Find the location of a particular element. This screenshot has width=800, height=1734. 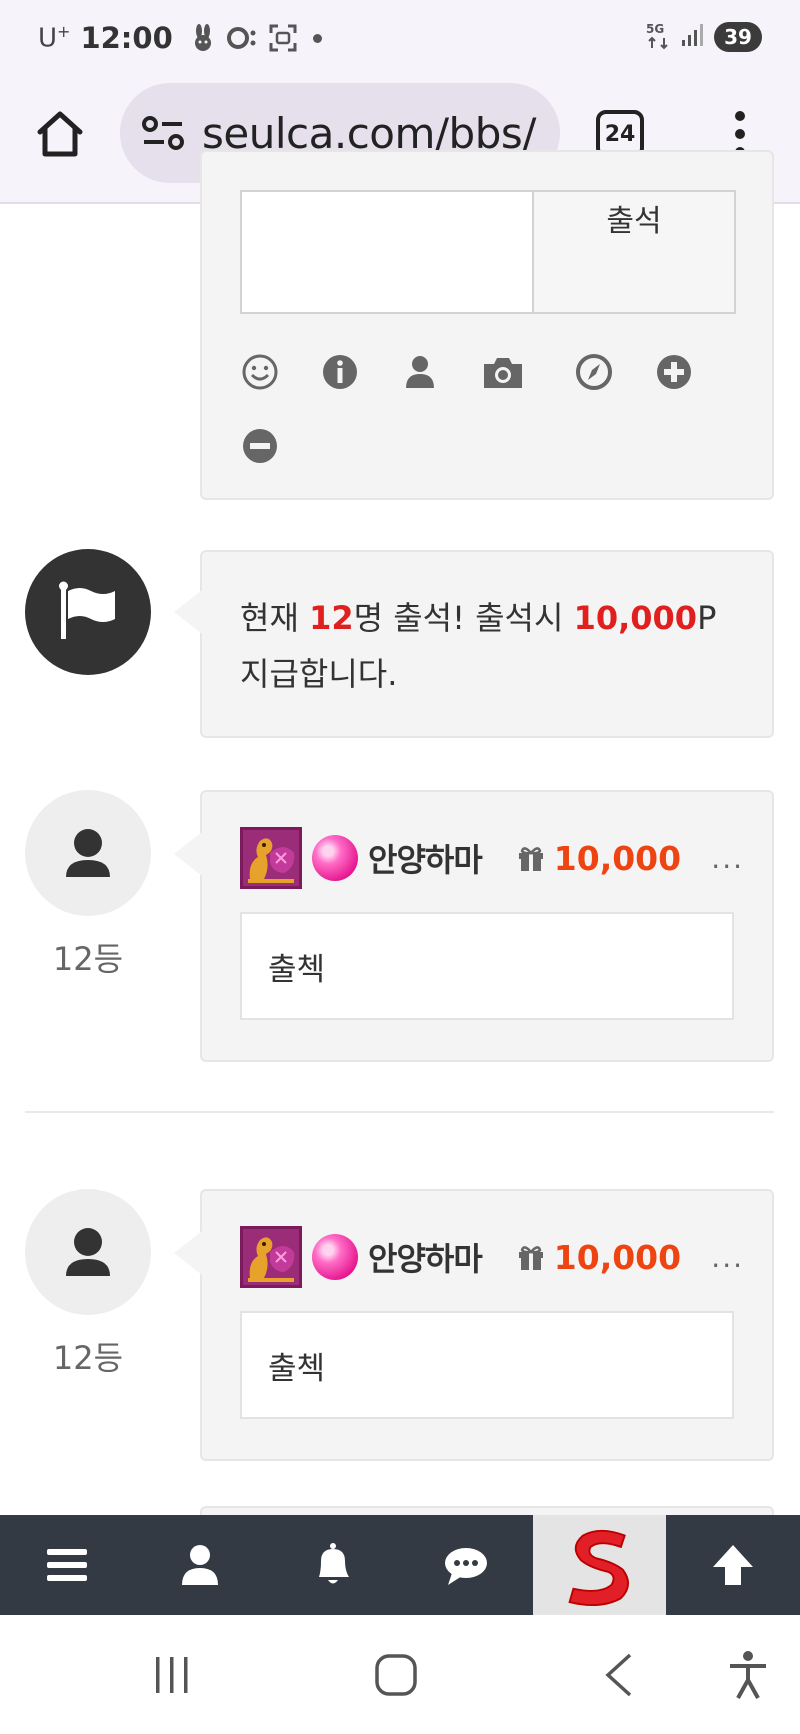

flag-icon is located at coordinates (87, 610).